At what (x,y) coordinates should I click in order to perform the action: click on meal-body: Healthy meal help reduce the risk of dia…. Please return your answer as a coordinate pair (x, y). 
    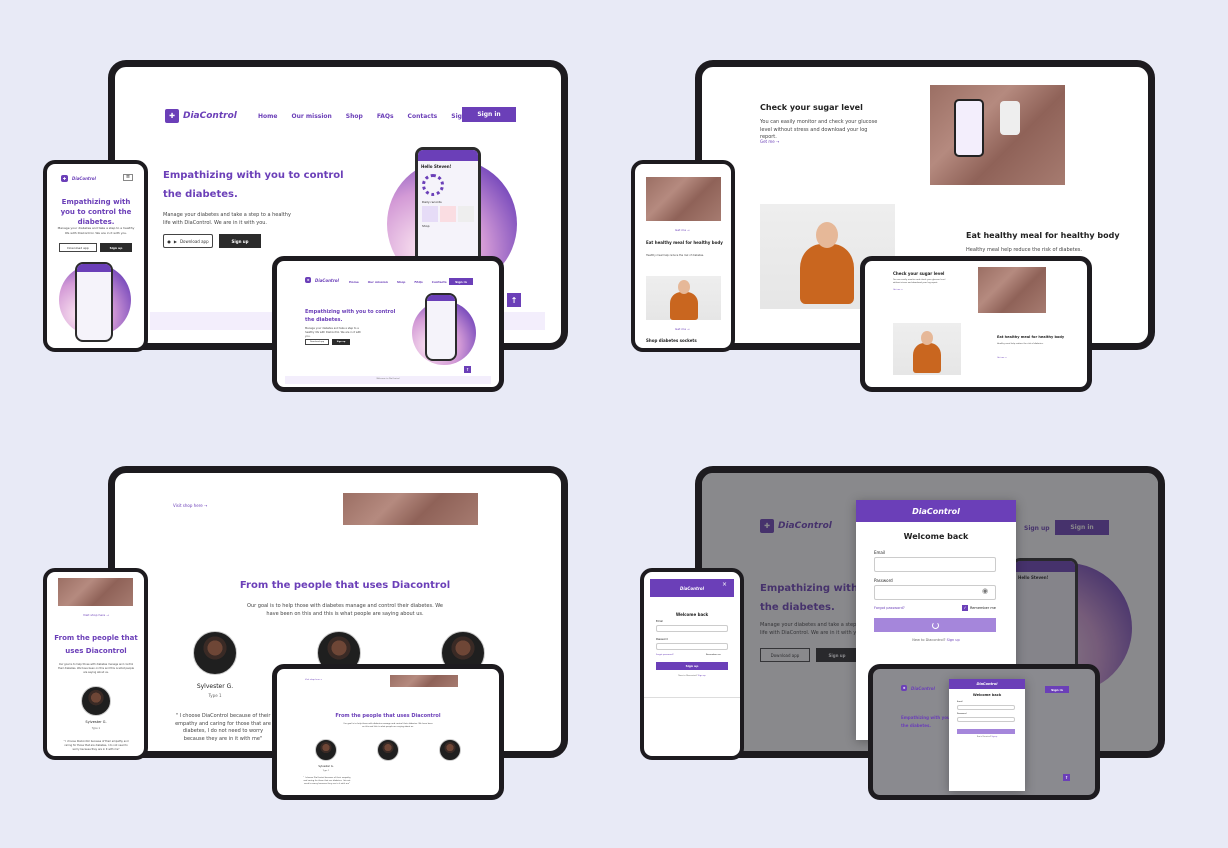
    Looking at the image, I should click on (1020, 344).